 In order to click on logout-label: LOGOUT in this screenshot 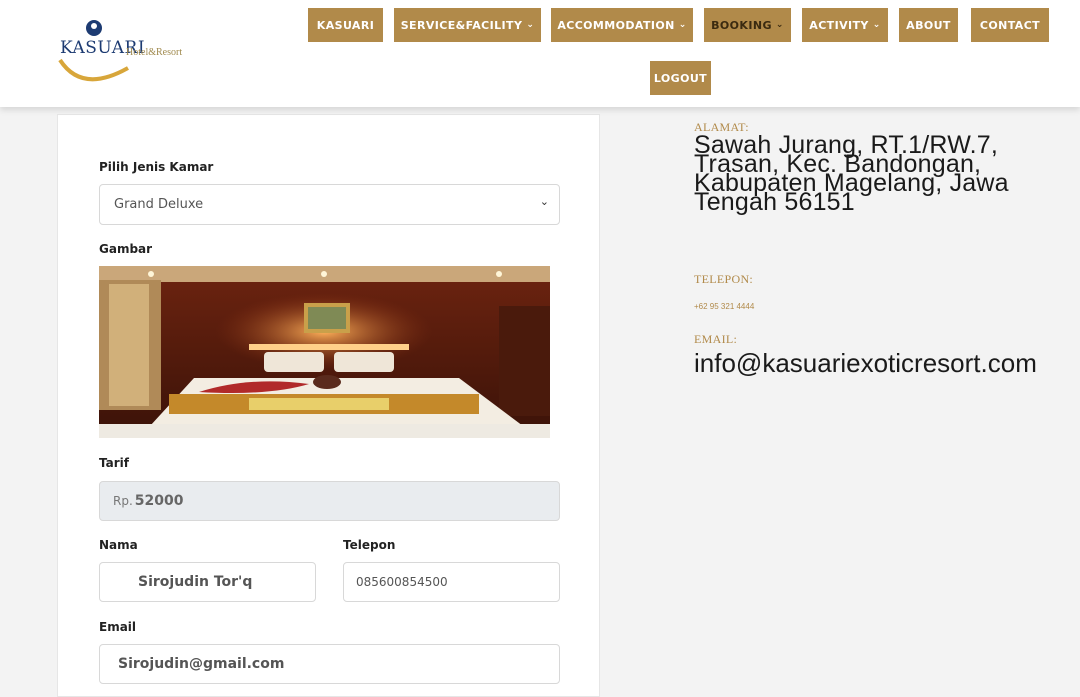, I will do `click(680, 78)`.